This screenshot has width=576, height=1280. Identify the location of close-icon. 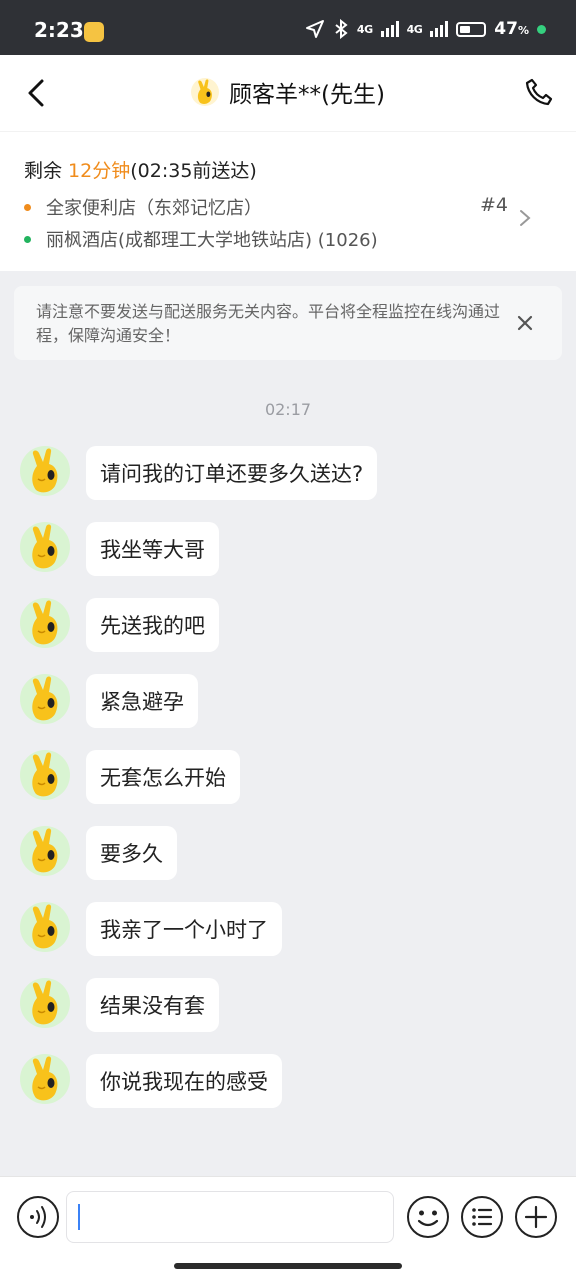
(525, 323).